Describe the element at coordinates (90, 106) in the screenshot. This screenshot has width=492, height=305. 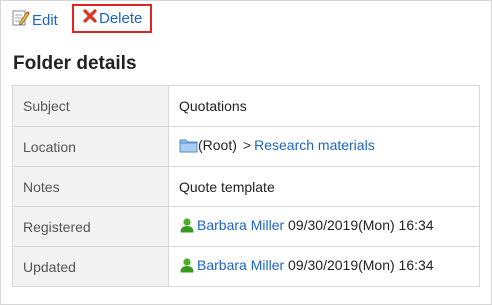
I see `subject-label: Subject` at that location.